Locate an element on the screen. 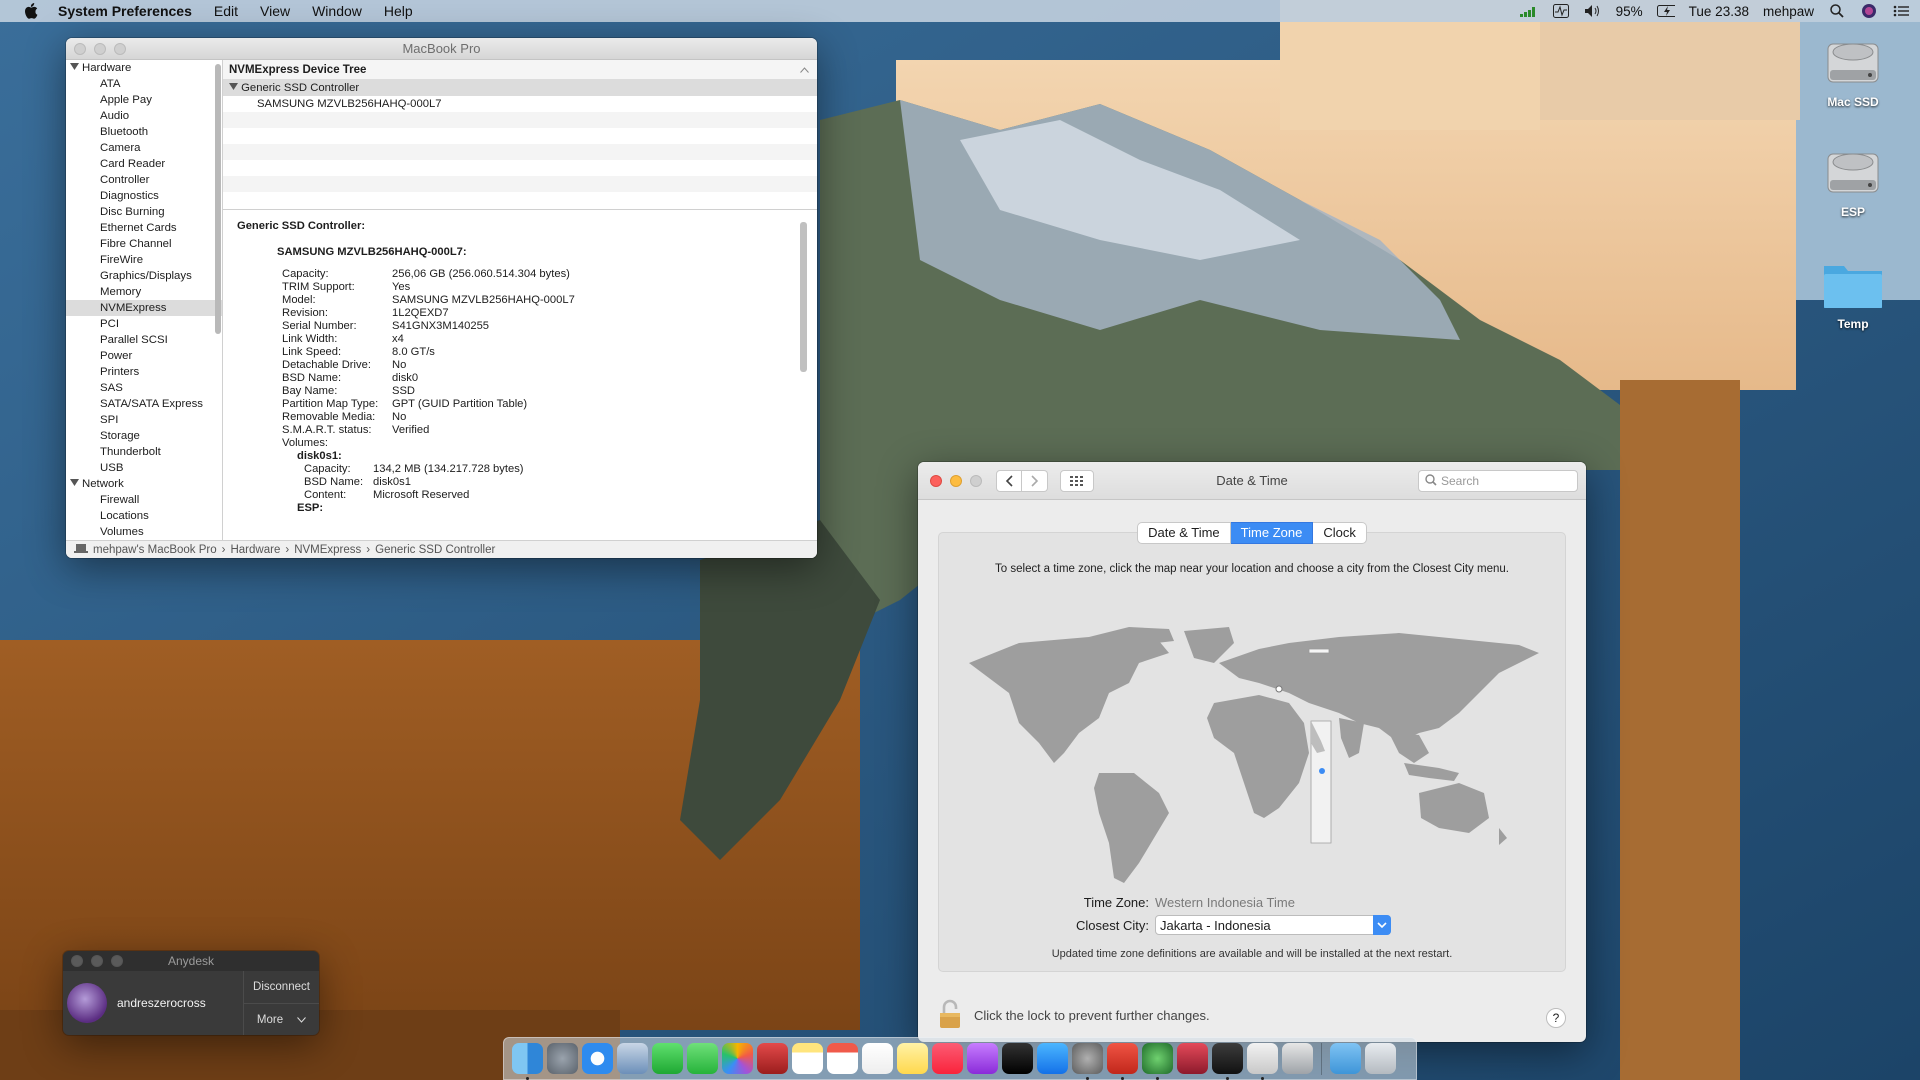  desktop-icon-esp: ESP is located at coordinates (1853, 179).